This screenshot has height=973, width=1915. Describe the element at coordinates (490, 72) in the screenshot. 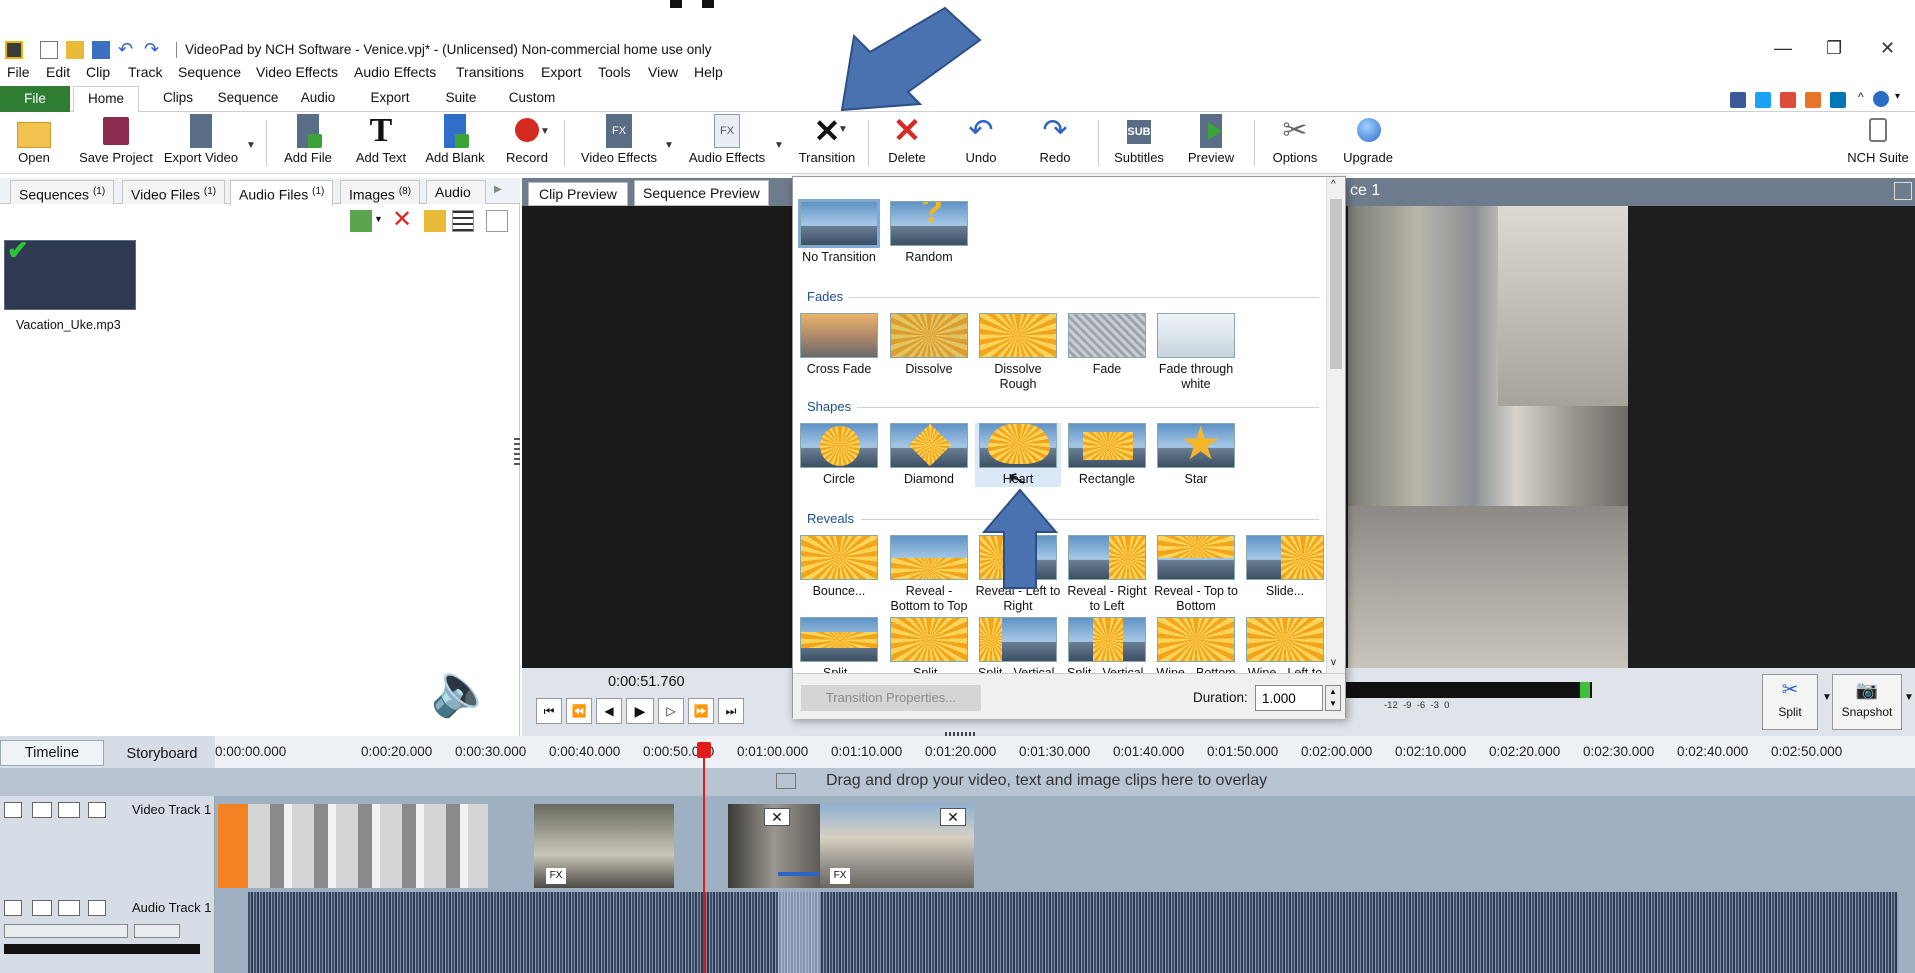

I see `menu-transitions: Transitions` at that location.